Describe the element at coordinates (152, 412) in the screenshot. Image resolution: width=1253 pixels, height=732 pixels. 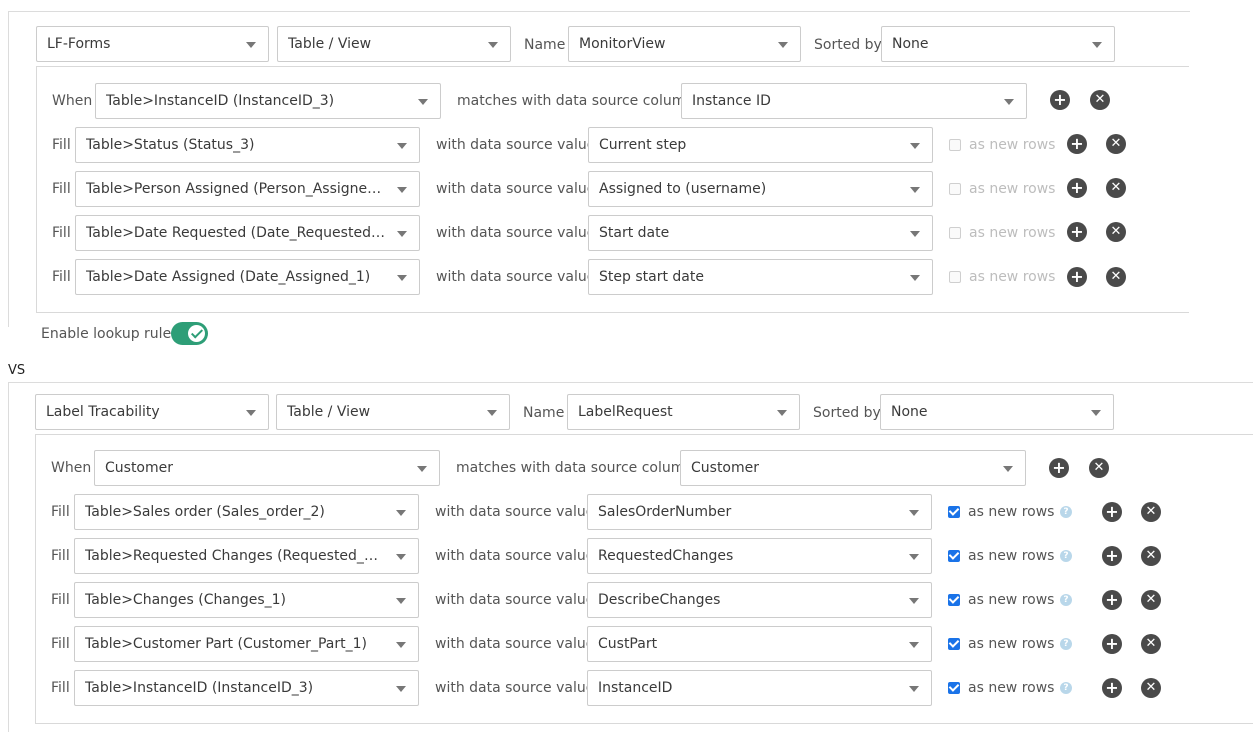
I see `source-select: Label Tracability` at that location.